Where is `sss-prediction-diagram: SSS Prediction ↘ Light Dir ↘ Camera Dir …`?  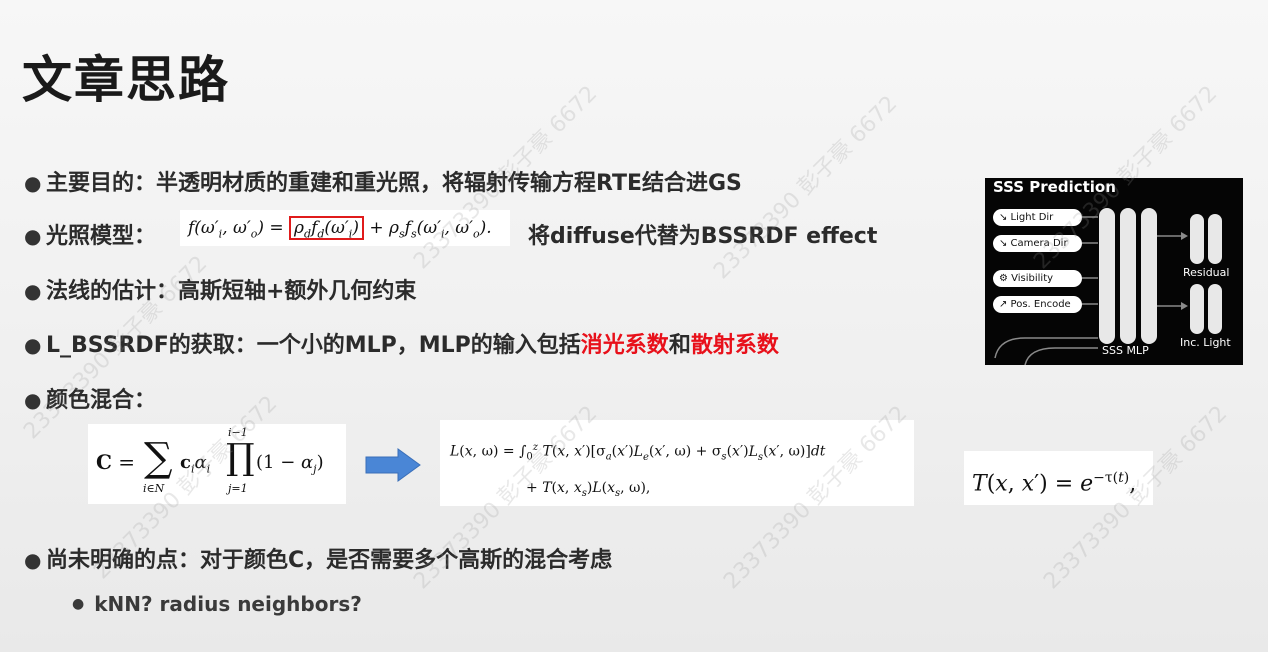
sss-prediction-diagram: SSS Prediction ↘ Light Dir ↘ Camera Dir … is located at coordinates (1114, 271).